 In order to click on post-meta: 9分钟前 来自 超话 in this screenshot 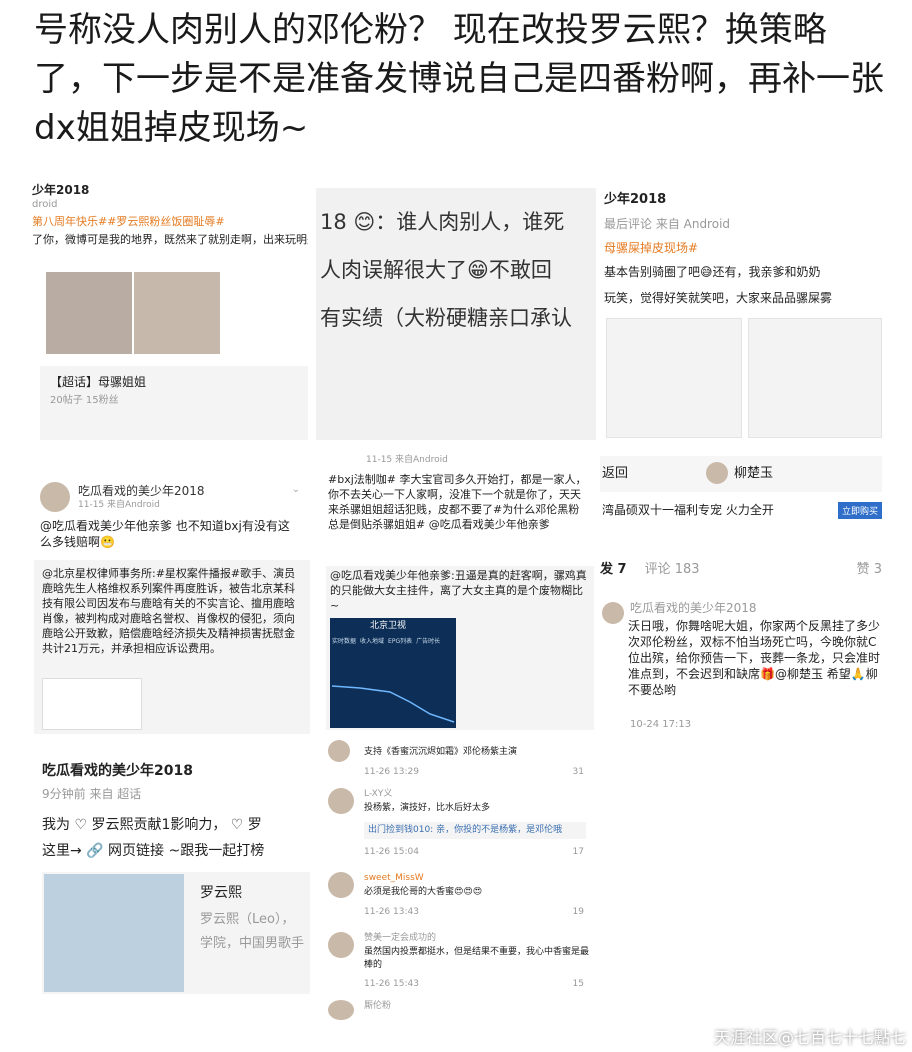, I will do `click(92, 794)`.